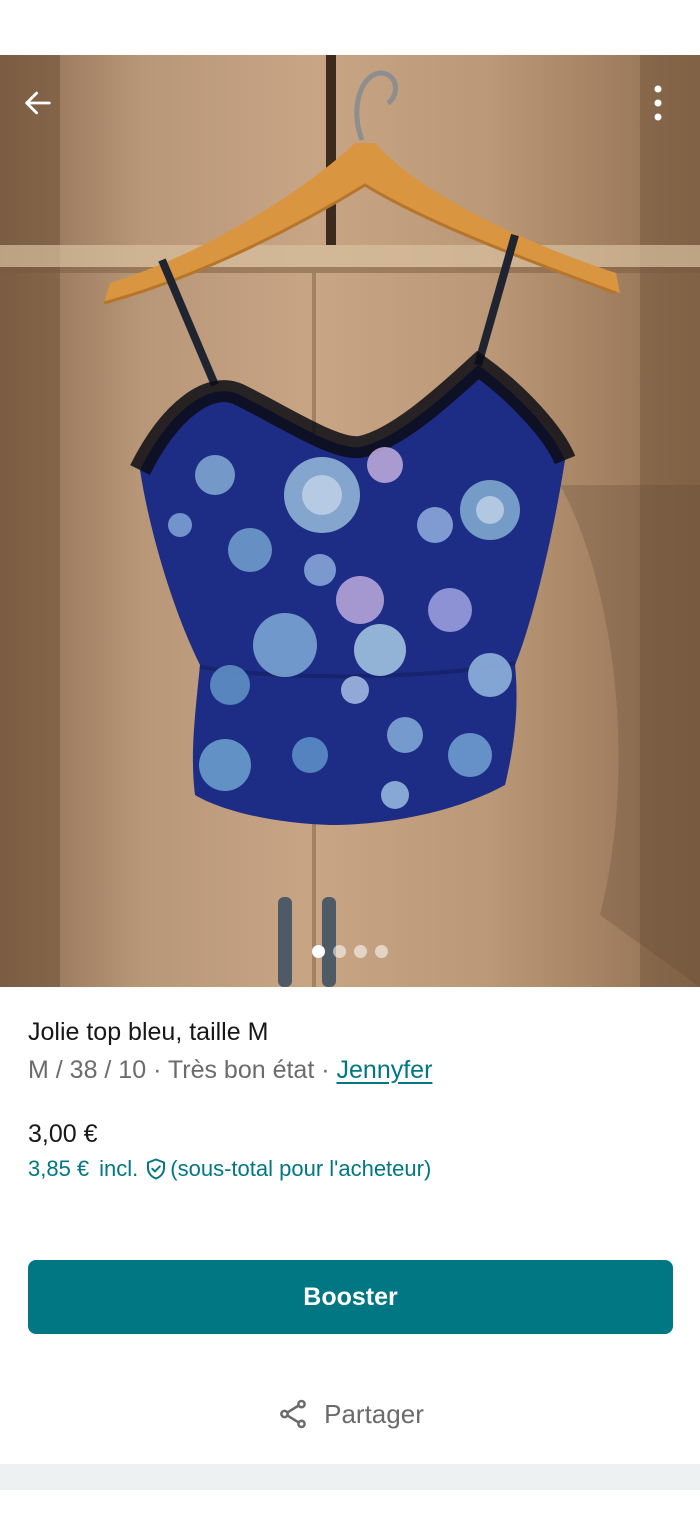  I want to click on gallery-pagination, so click(350, 951).